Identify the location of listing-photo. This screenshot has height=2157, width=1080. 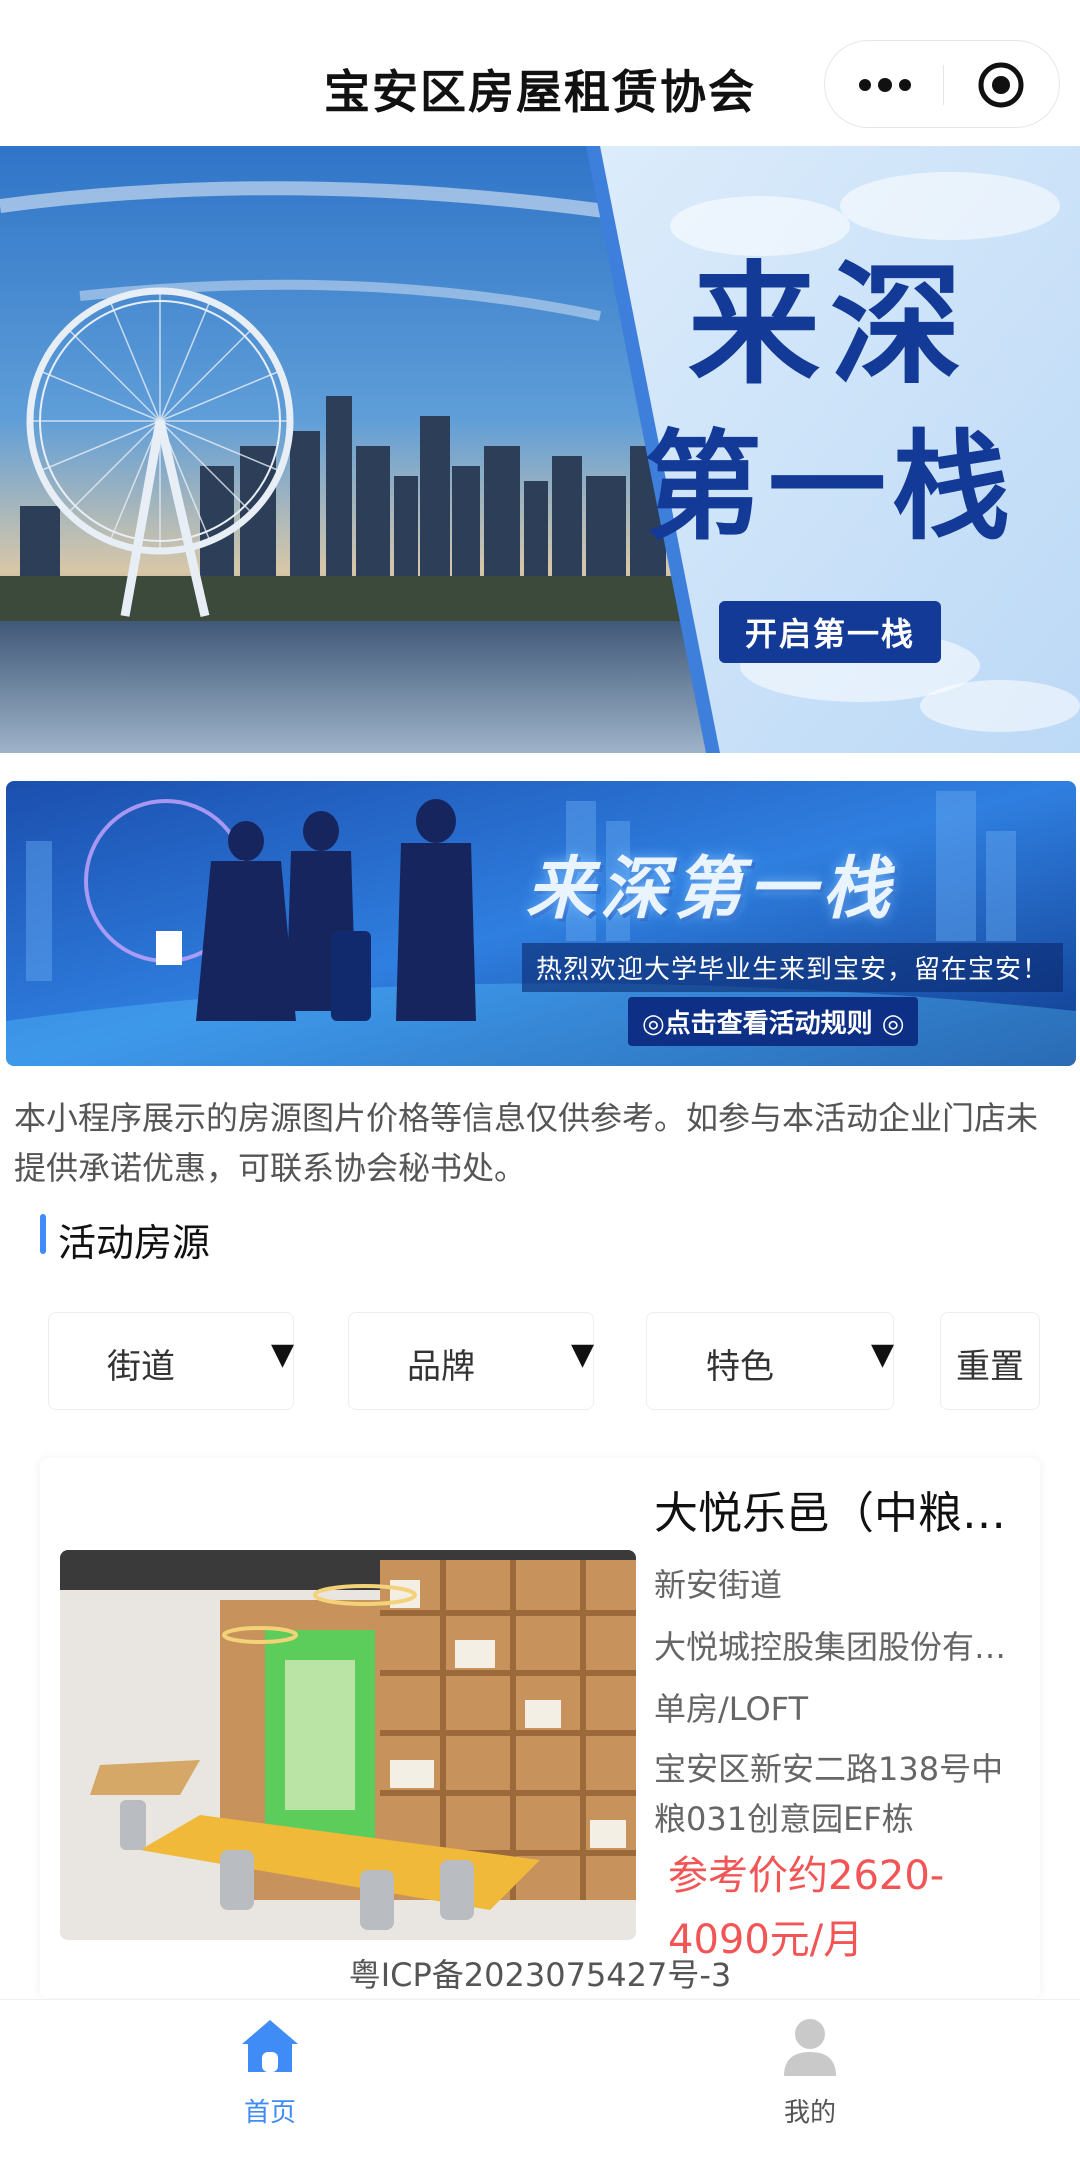
(348, 1745).